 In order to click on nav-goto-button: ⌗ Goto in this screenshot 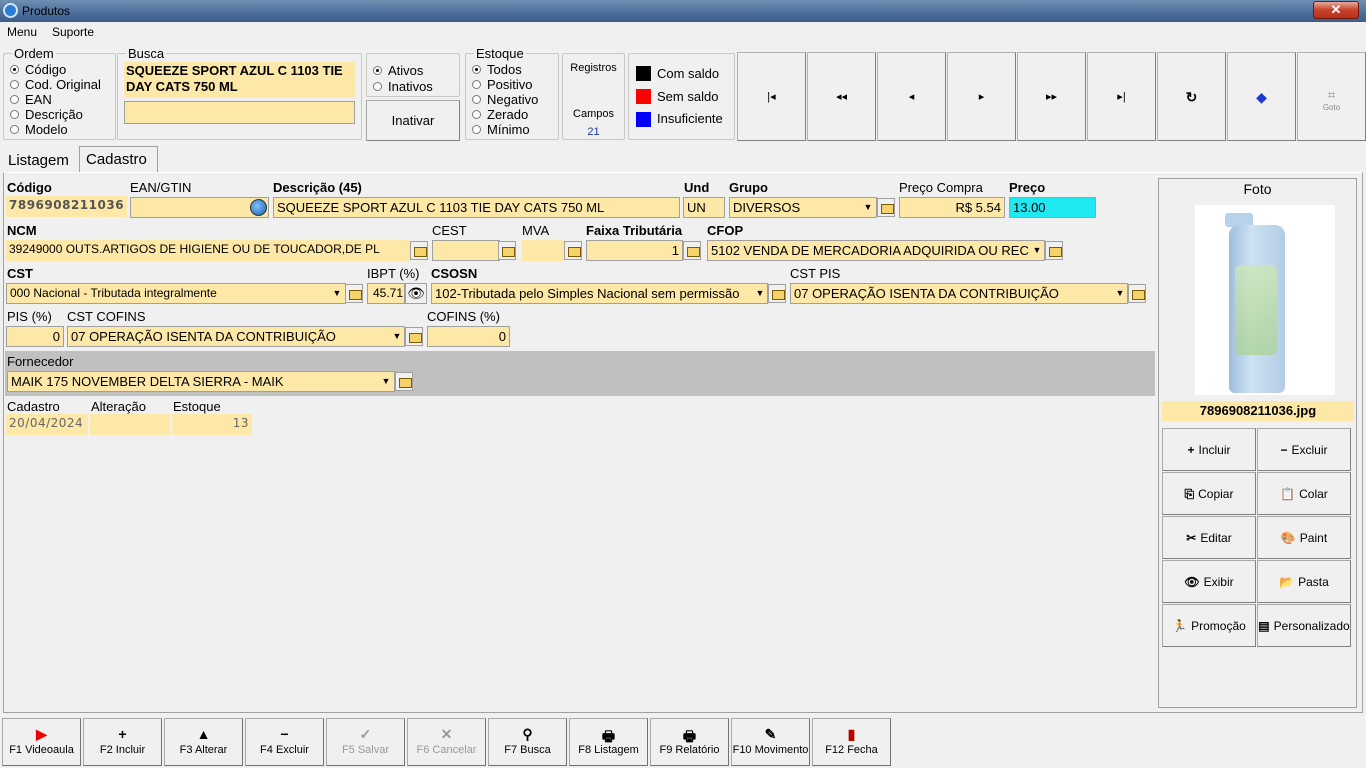, I will do `click(1331, 96)`.